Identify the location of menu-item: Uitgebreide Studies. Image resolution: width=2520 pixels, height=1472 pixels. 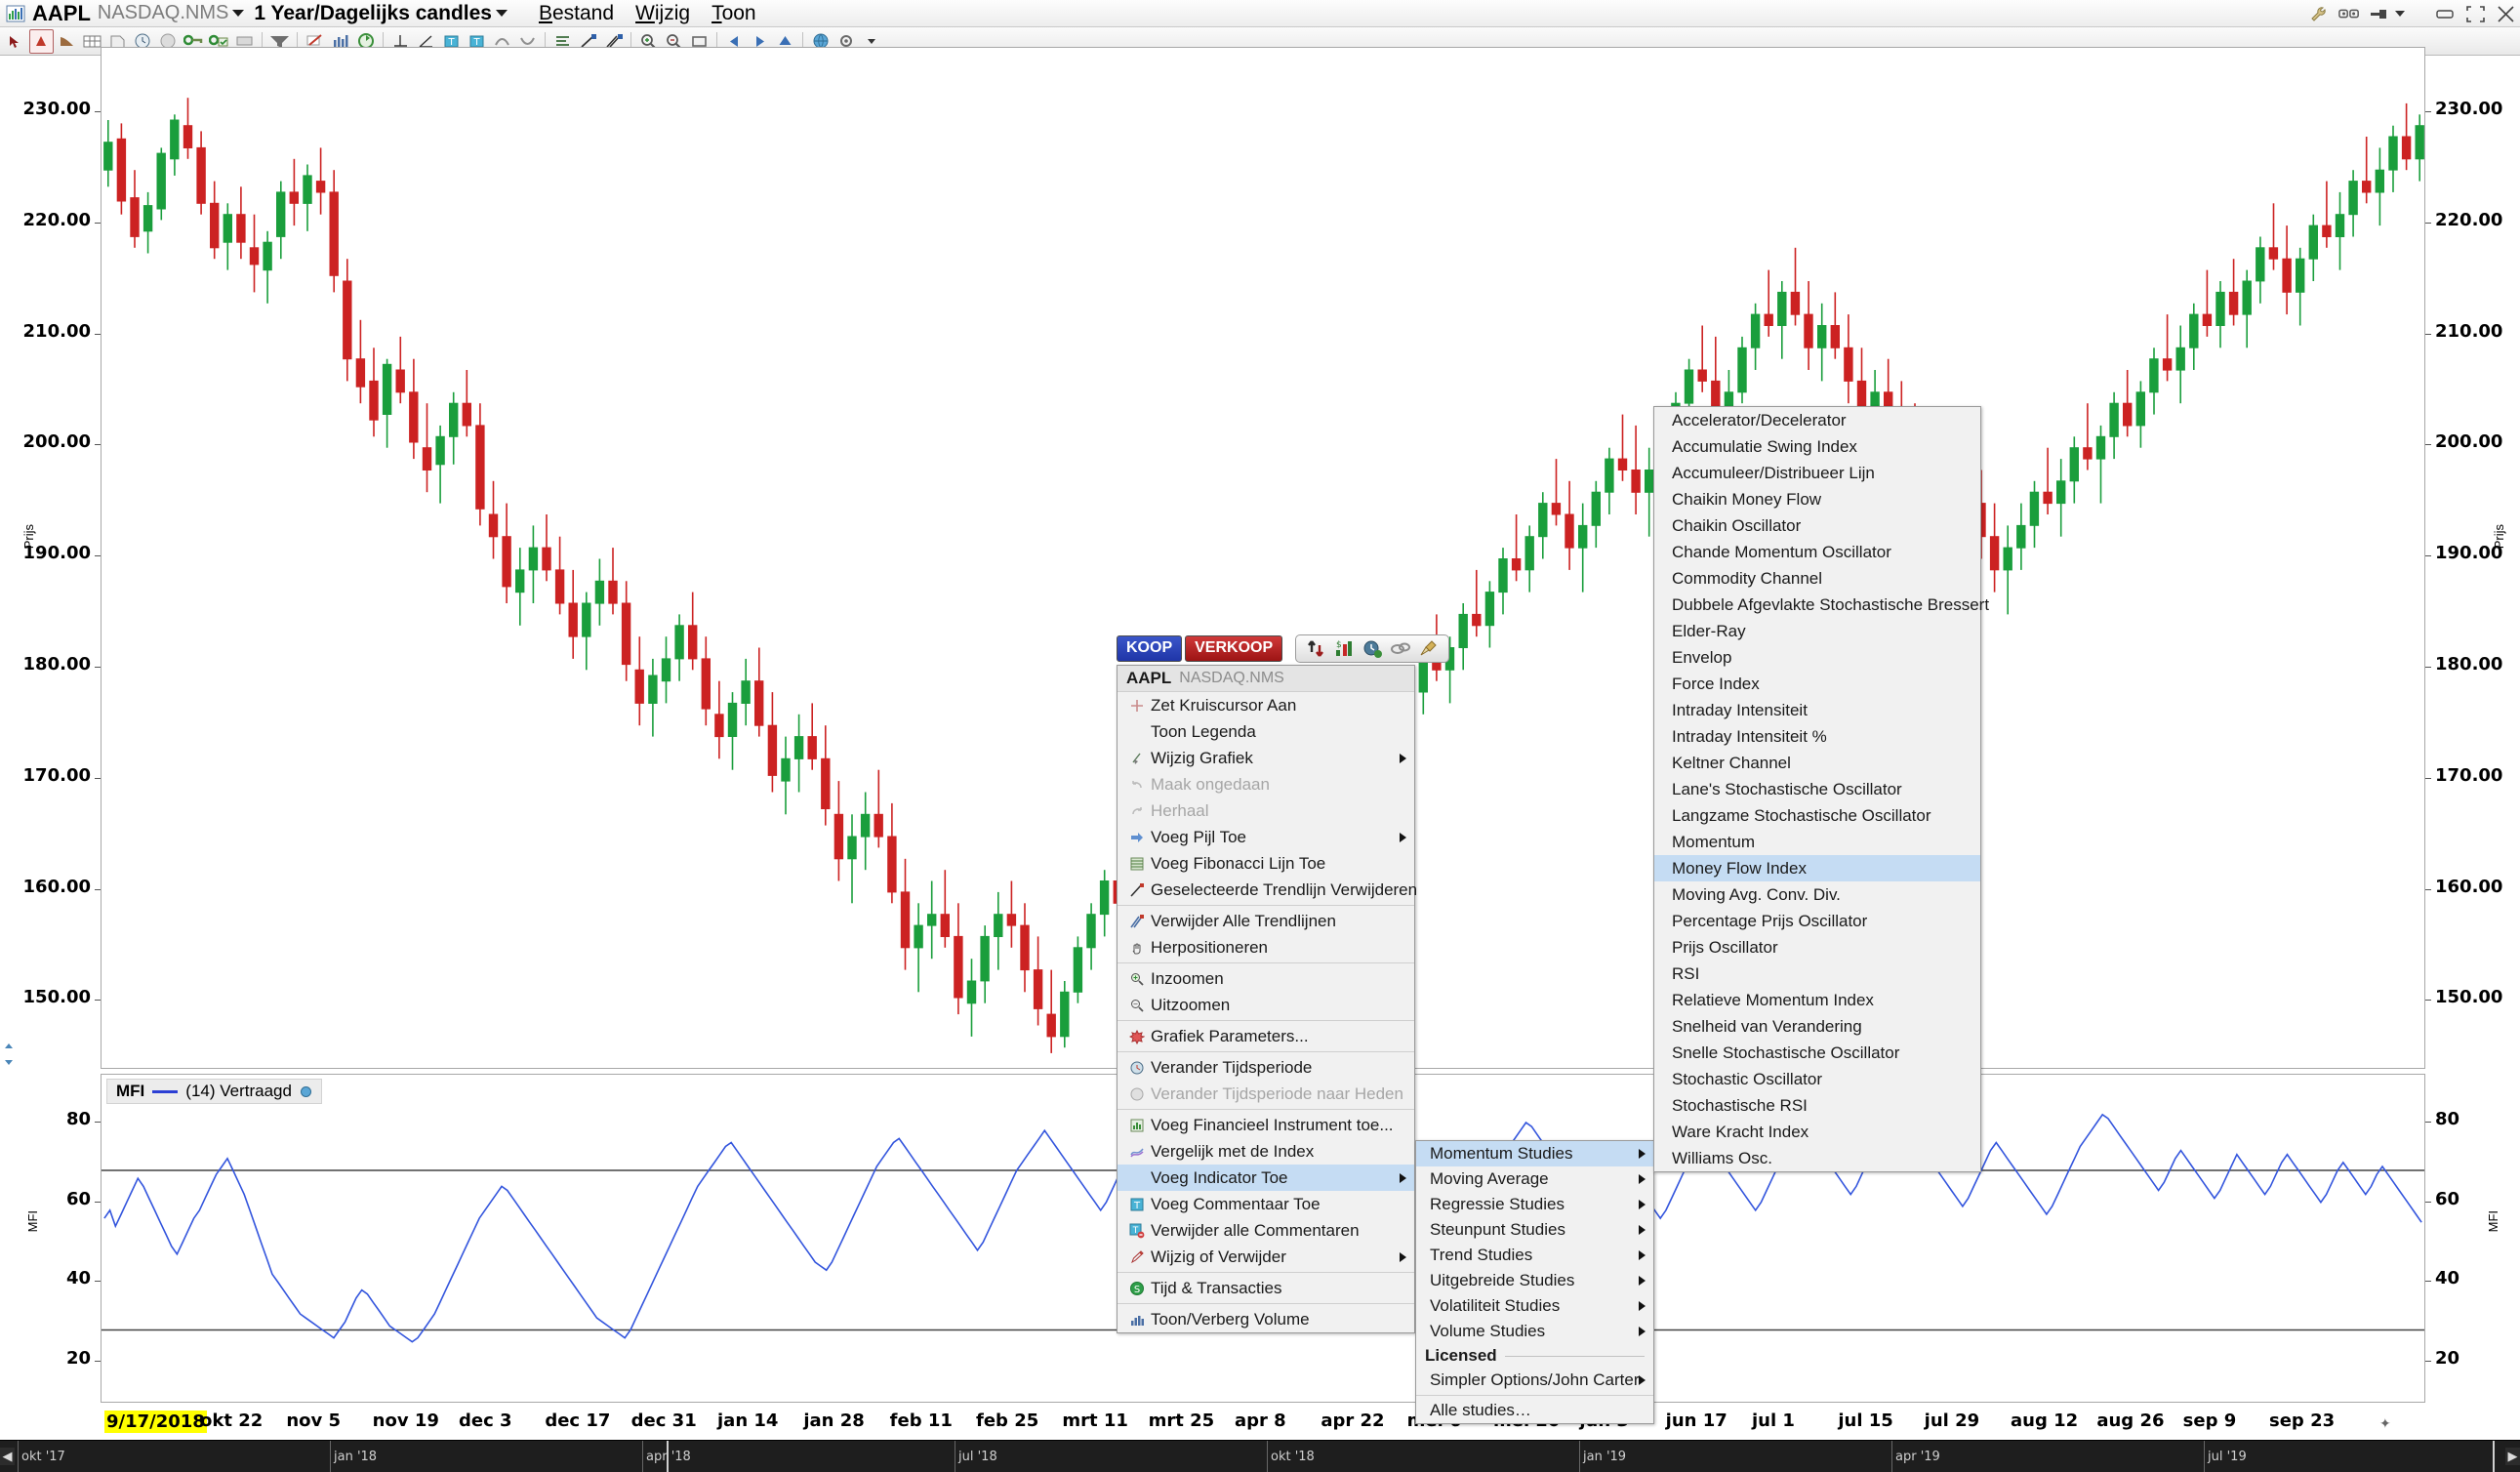
(1534, 1280).